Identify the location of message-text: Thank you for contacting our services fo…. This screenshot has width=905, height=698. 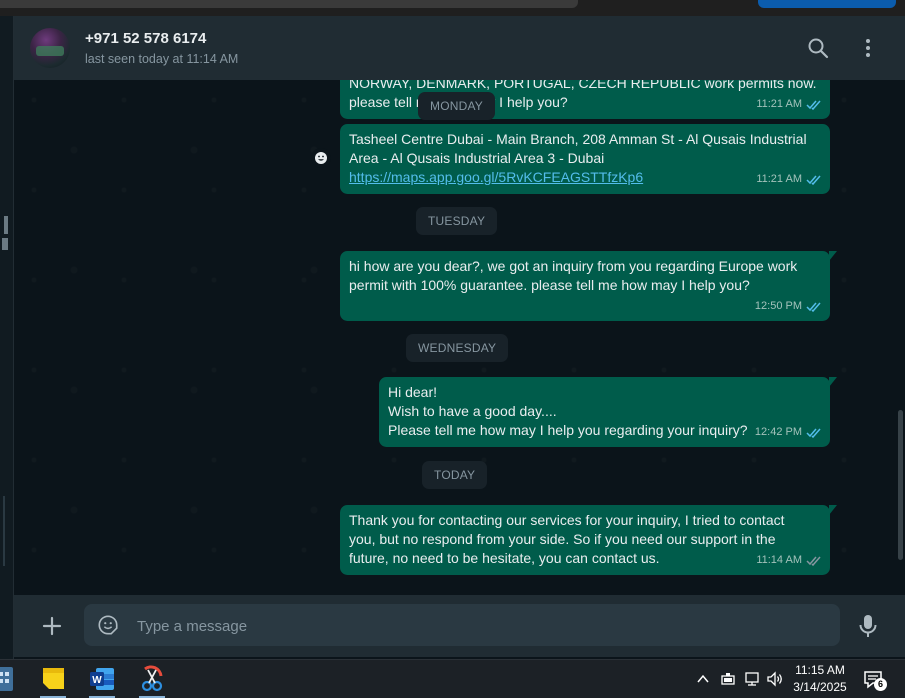
(567, 520).